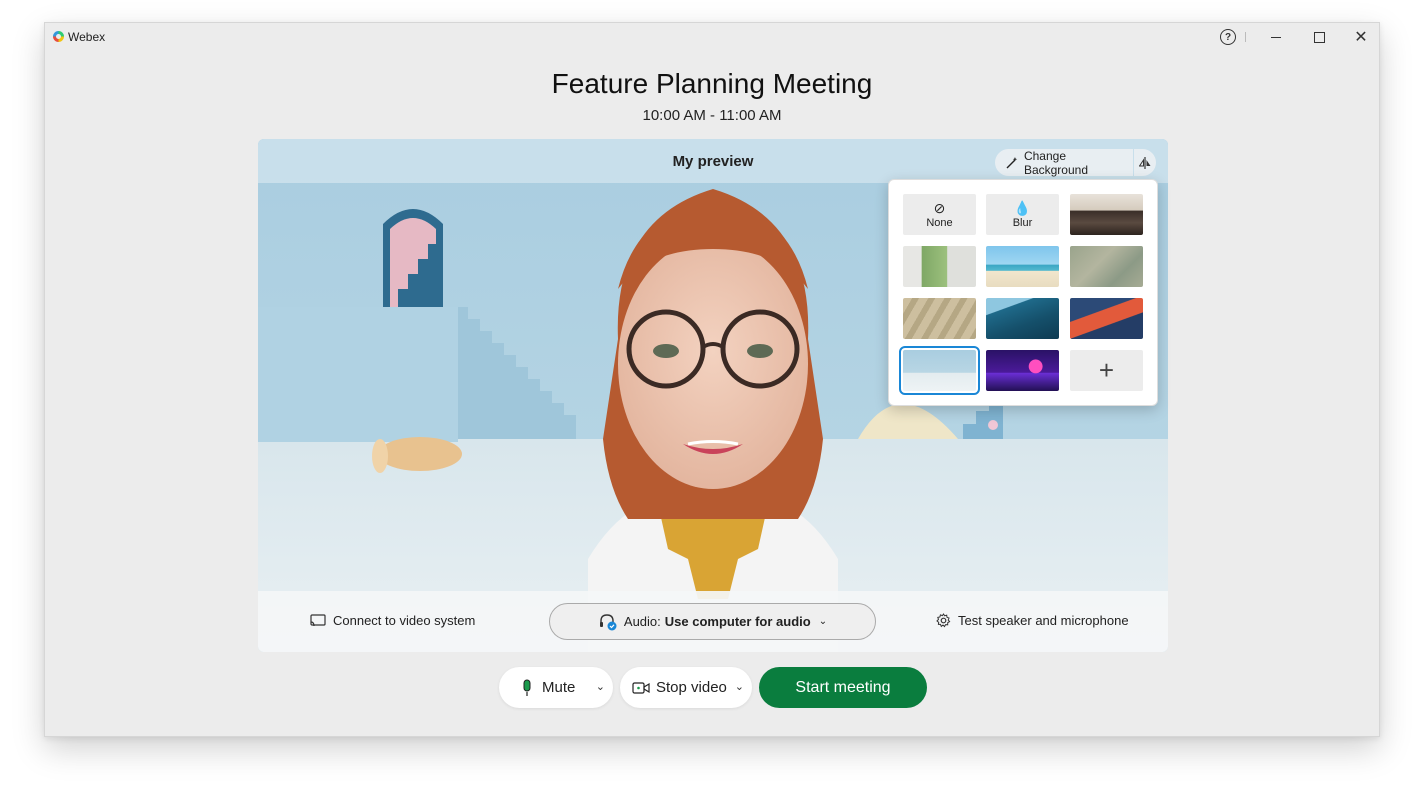 This screenshot has height=804, width=1425. Describe the element at coordinates (939, 222) in the screenshot. I see `background-none-label: None` at that location.